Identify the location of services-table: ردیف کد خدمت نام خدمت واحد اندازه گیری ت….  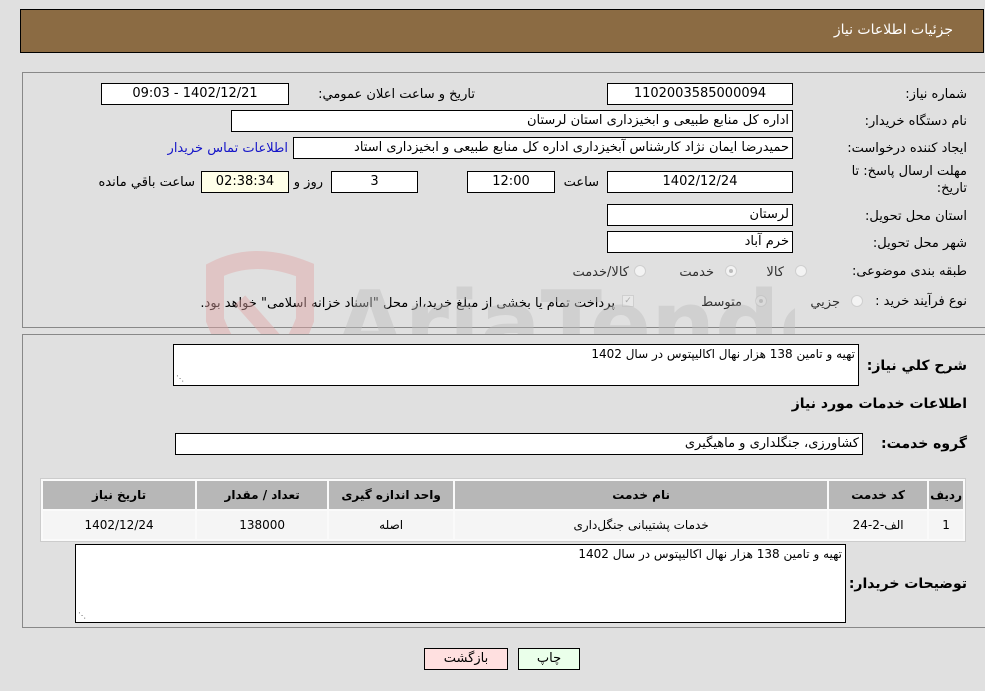
(503, 510).